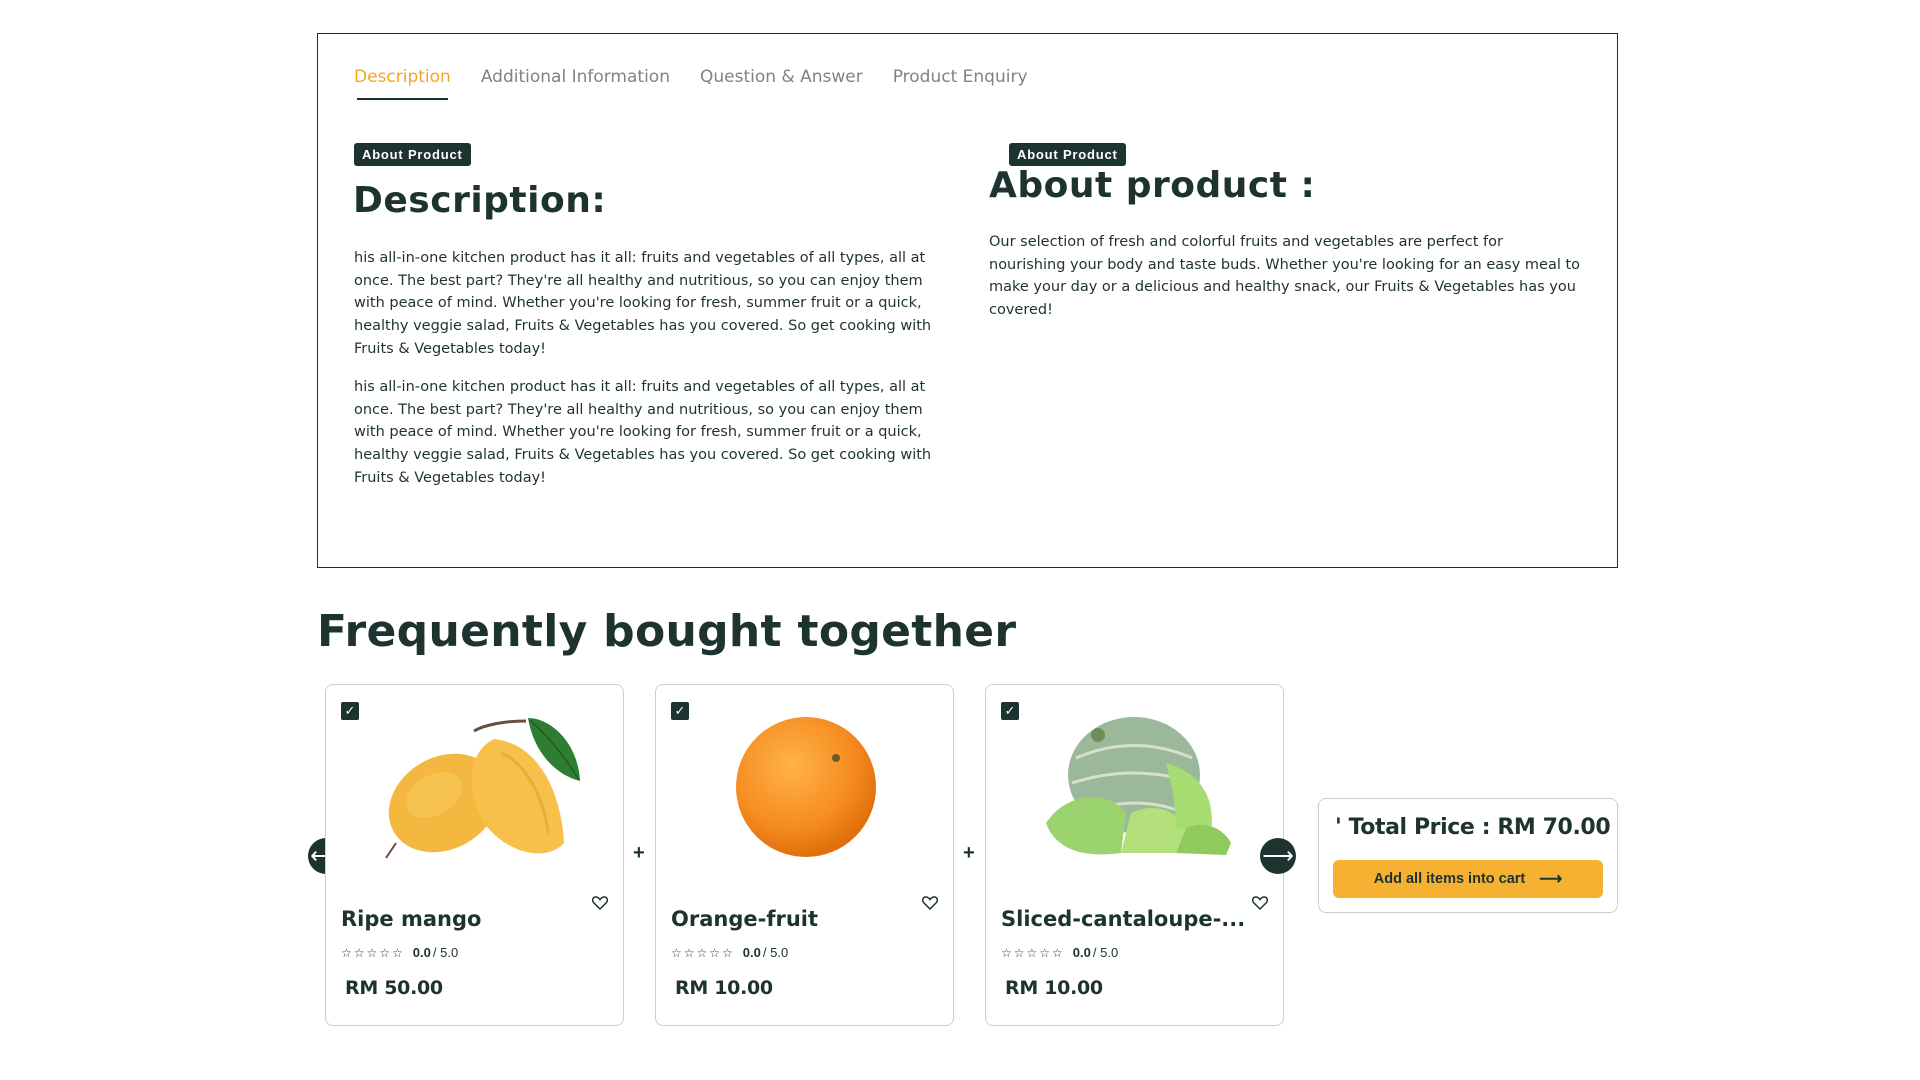 This screenshot has width=1920, height=1080. What do you see at coordinates (806, 787) in the screenshot?
I see `orange-image` at bounding box center [806, 787].